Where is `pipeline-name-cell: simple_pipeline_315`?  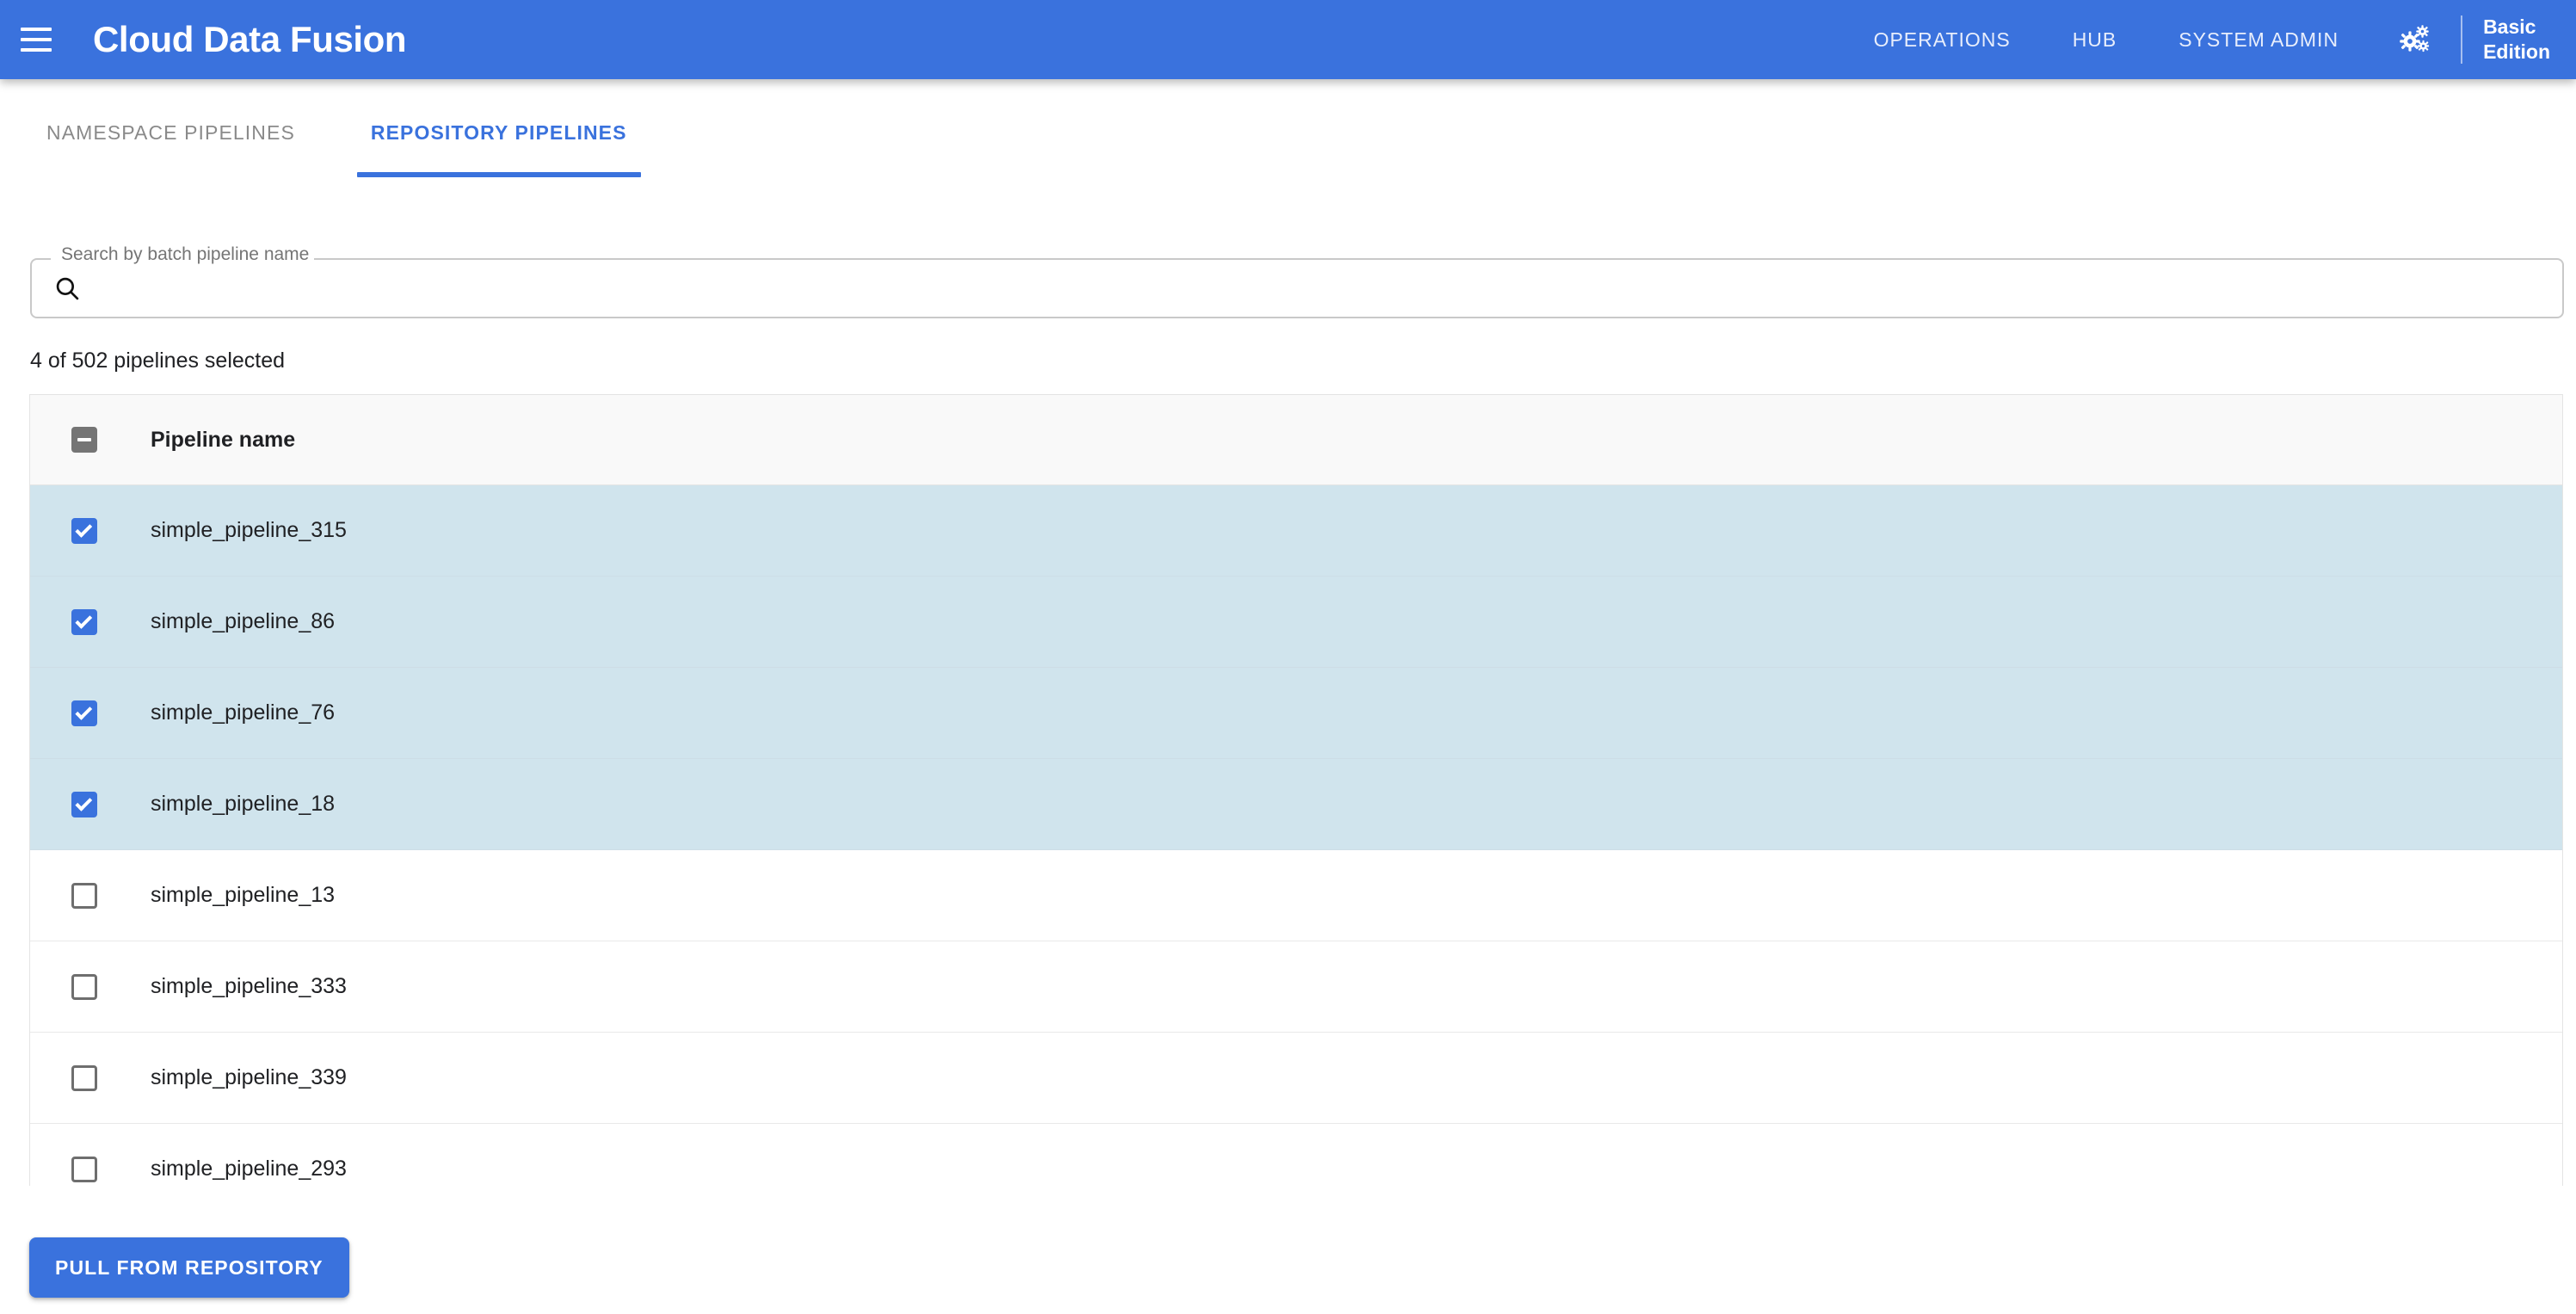 pipeline-name-cell: simple_pipeline_315 is located at coordinates (249, 530).